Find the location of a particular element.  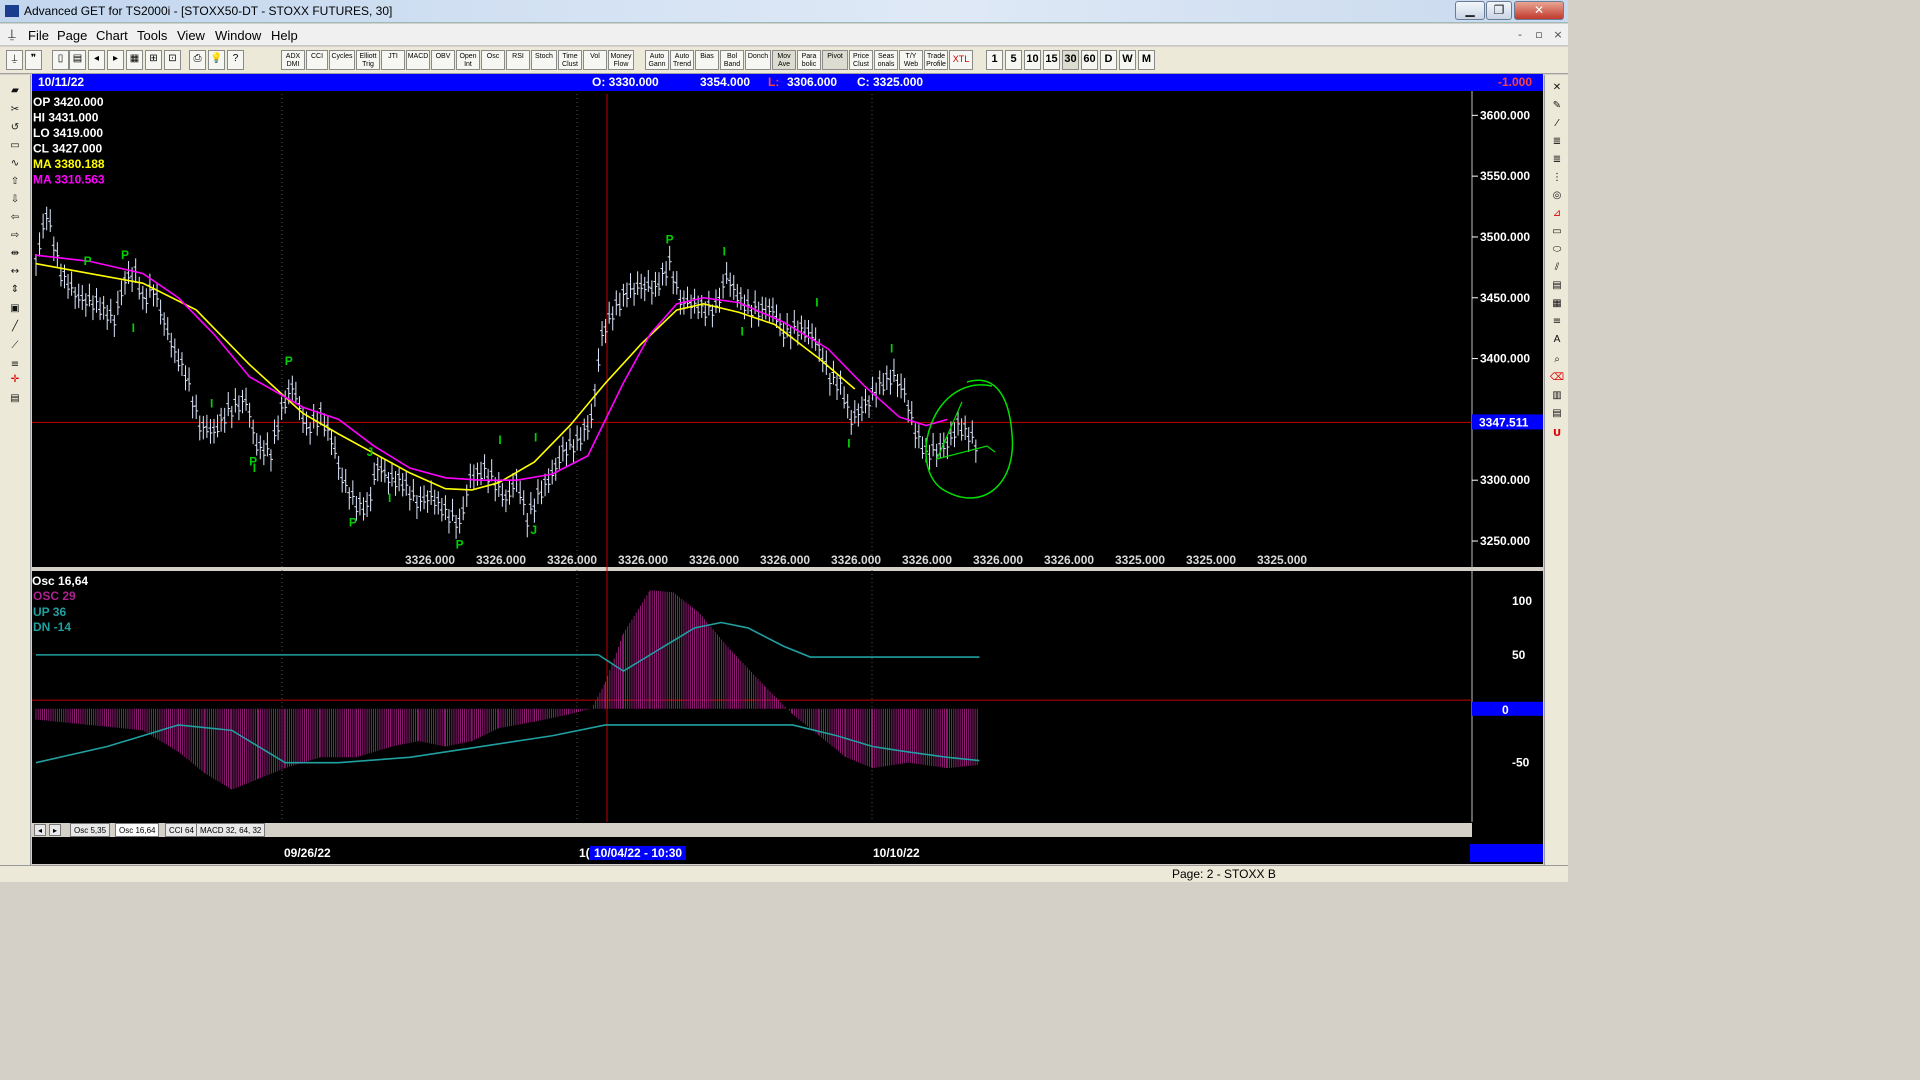

grid-tool-icon: ▦ is located at coordinates (1557, 304).